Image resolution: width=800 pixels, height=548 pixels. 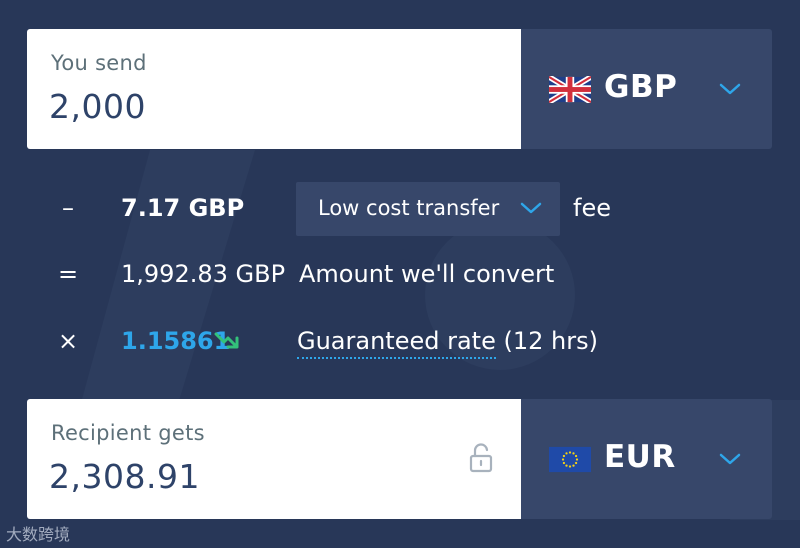 What do you see at coordinates (38, 534) in the screenshot?
I see `watermark: 大数跨境` at bounding box center [38, 534].